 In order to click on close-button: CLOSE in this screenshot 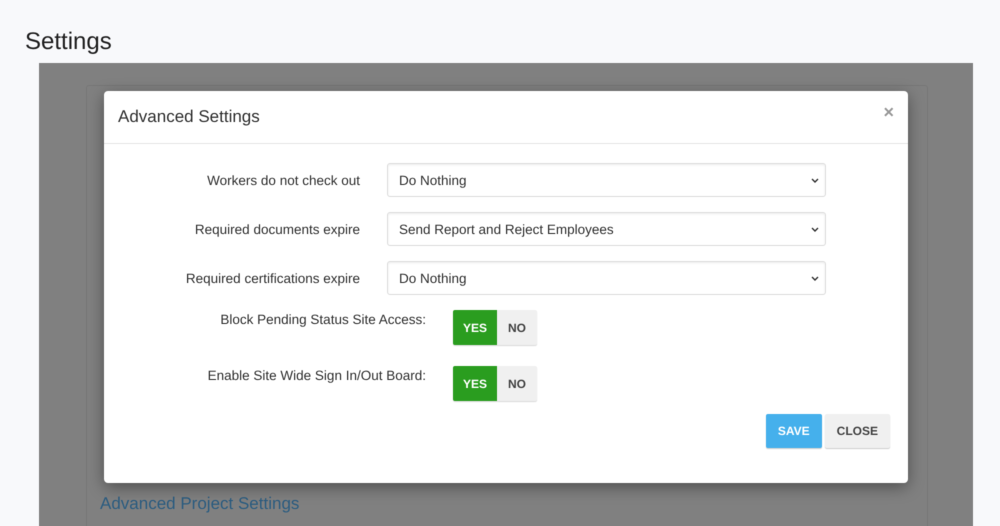, I will do `click(857, 431)`.